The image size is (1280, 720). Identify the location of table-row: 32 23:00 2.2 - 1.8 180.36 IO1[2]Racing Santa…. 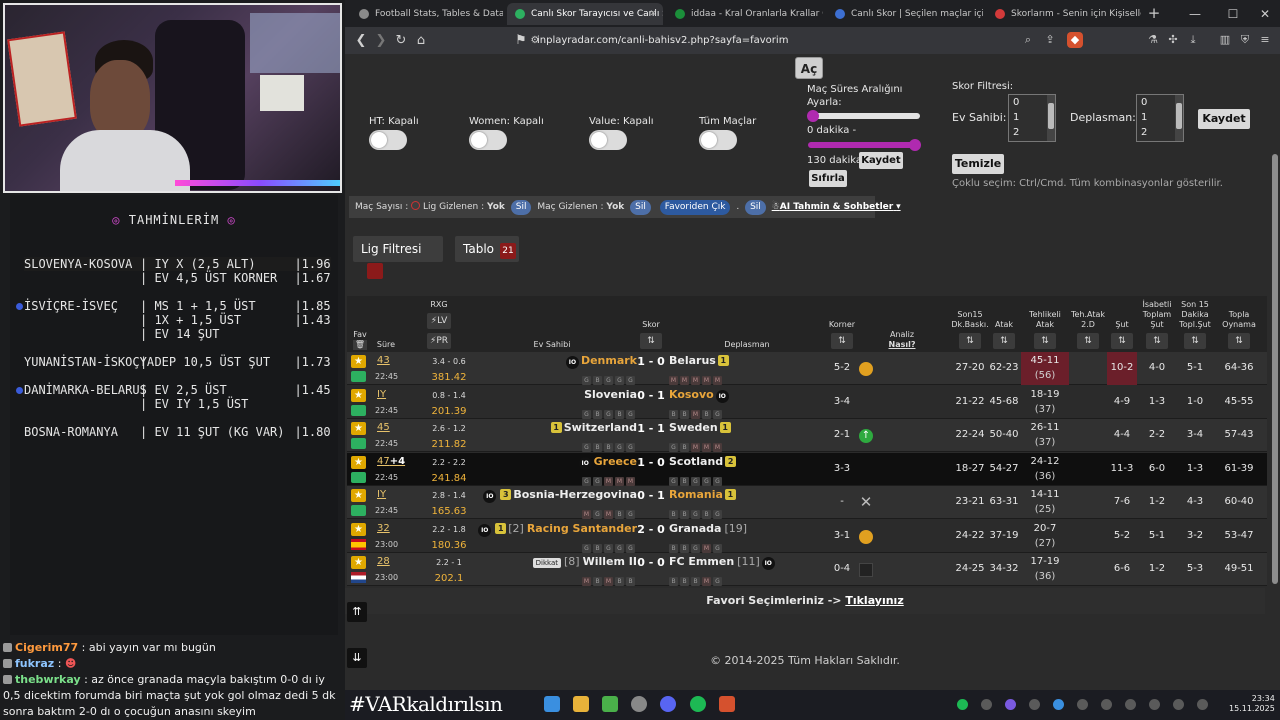
(807, 536).